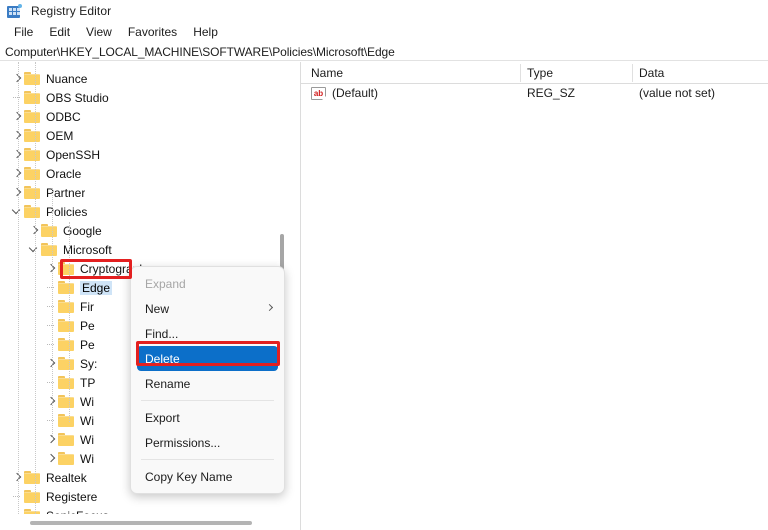  I want to click on context-menu-item-label: Rename, so click(168, 383).